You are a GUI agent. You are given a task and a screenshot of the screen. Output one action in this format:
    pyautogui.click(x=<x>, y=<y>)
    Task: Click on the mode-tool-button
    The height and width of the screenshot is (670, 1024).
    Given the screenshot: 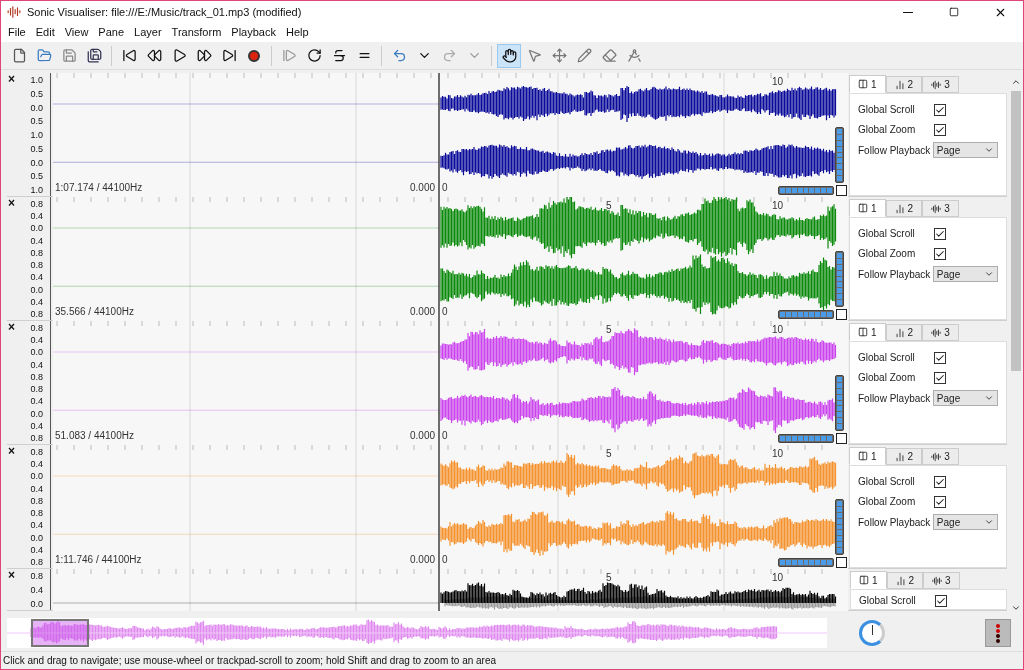 What is the action you would take?
    pyautogui.click(x=509, y=55)
    